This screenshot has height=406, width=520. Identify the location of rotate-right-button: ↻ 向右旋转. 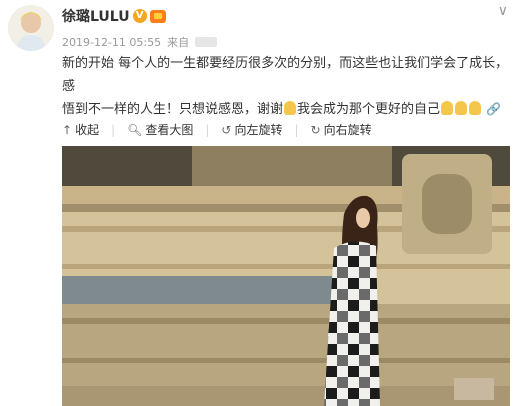
(341, 129).